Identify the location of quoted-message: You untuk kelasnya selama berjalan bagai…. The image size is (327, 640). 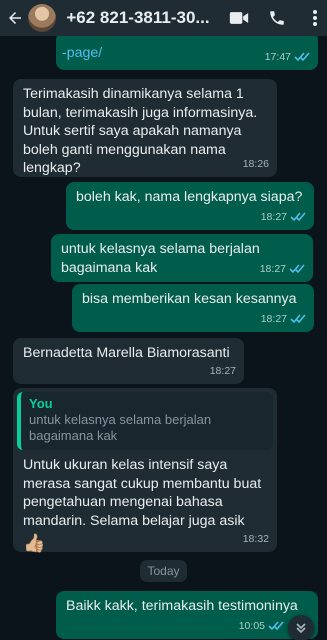
(145, 421).